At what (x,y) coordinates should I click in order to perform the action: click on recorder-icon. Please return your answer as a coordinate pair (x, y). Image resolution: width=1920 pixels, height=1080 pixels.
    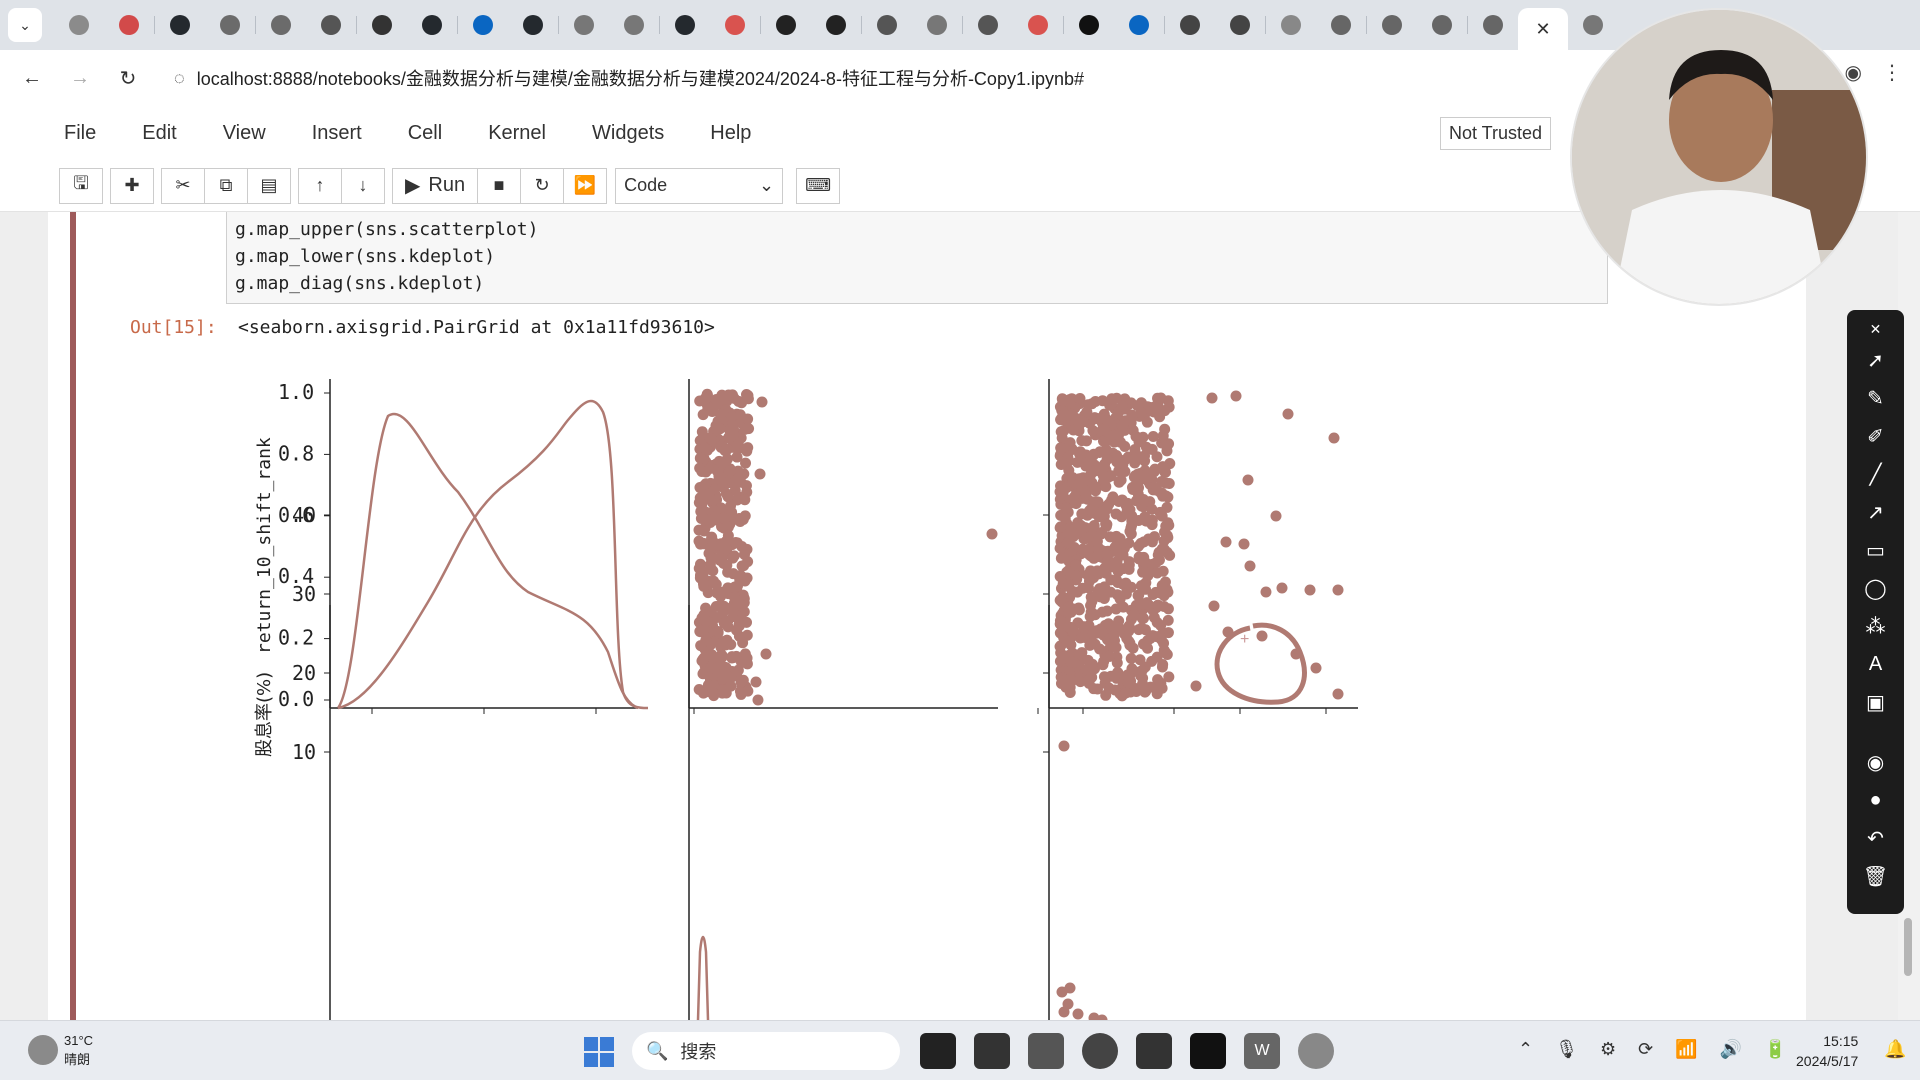
    Looking at the image, I should click on (1316, 1051).